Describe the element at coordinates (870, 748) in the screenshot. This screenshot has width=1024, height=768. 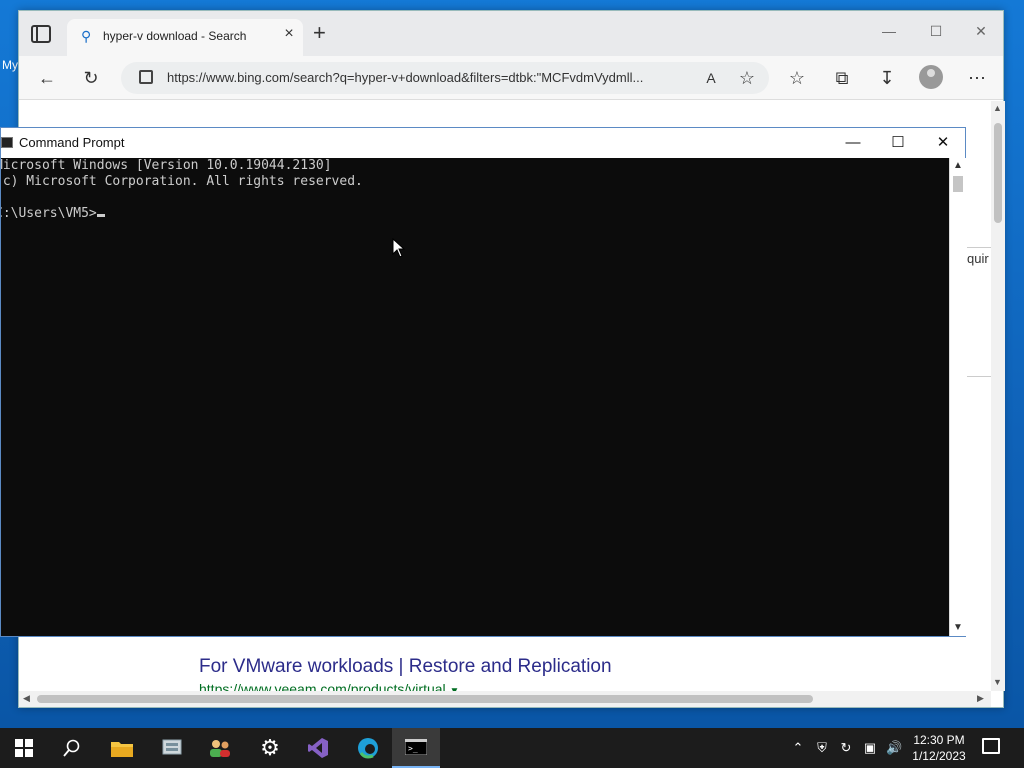
I see `network-icon: ▣` at that location.